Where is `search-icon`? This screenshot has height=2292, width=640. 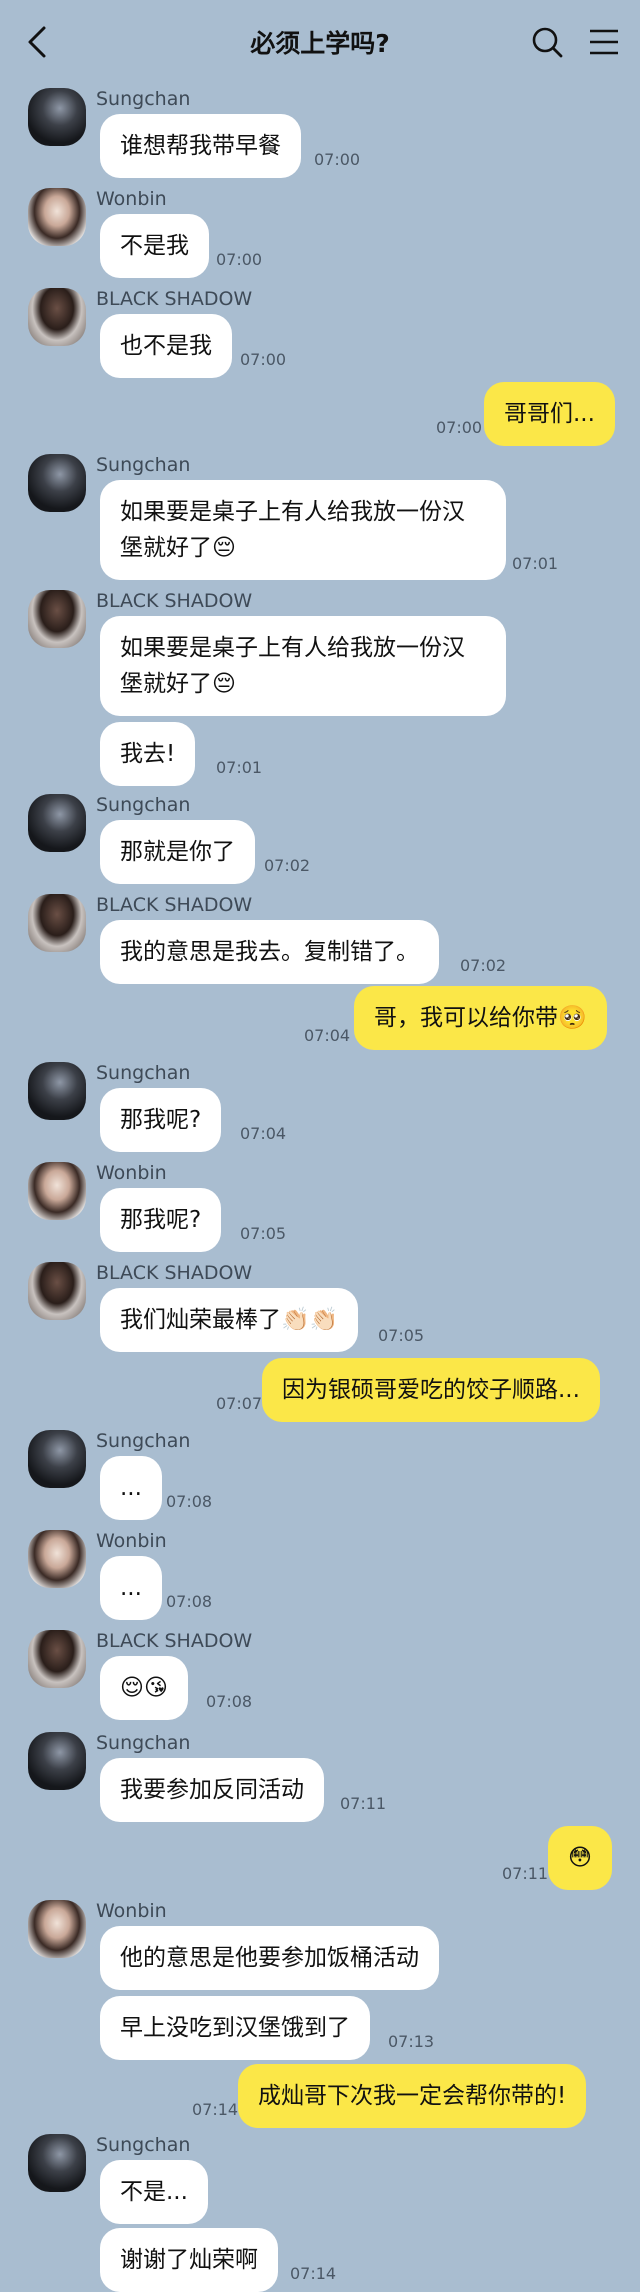 search-icon is located at coordinates (547, 42).